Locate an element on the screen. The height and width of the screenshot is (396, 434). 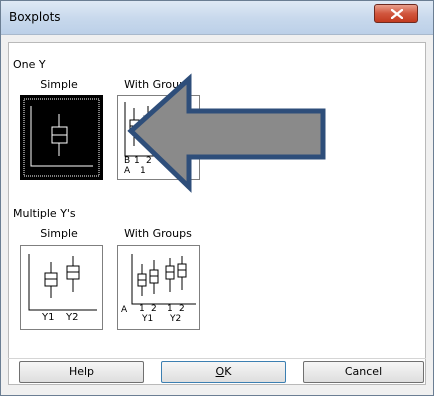
option-one-y-simple is located at coordinates (61, 137).